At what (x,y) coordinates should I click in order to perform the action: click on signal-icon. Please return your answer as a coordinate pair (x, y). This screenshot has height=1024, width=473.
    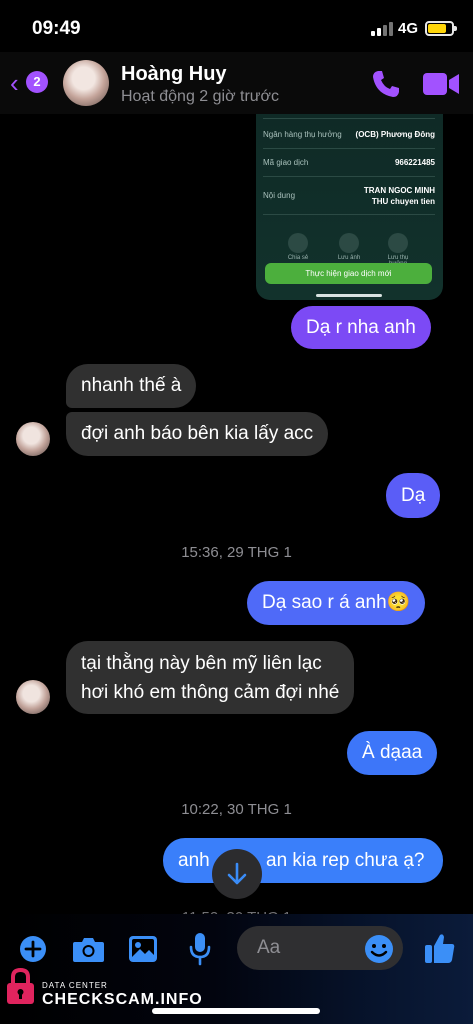
    Looking at the image, I should click on (382, 29).